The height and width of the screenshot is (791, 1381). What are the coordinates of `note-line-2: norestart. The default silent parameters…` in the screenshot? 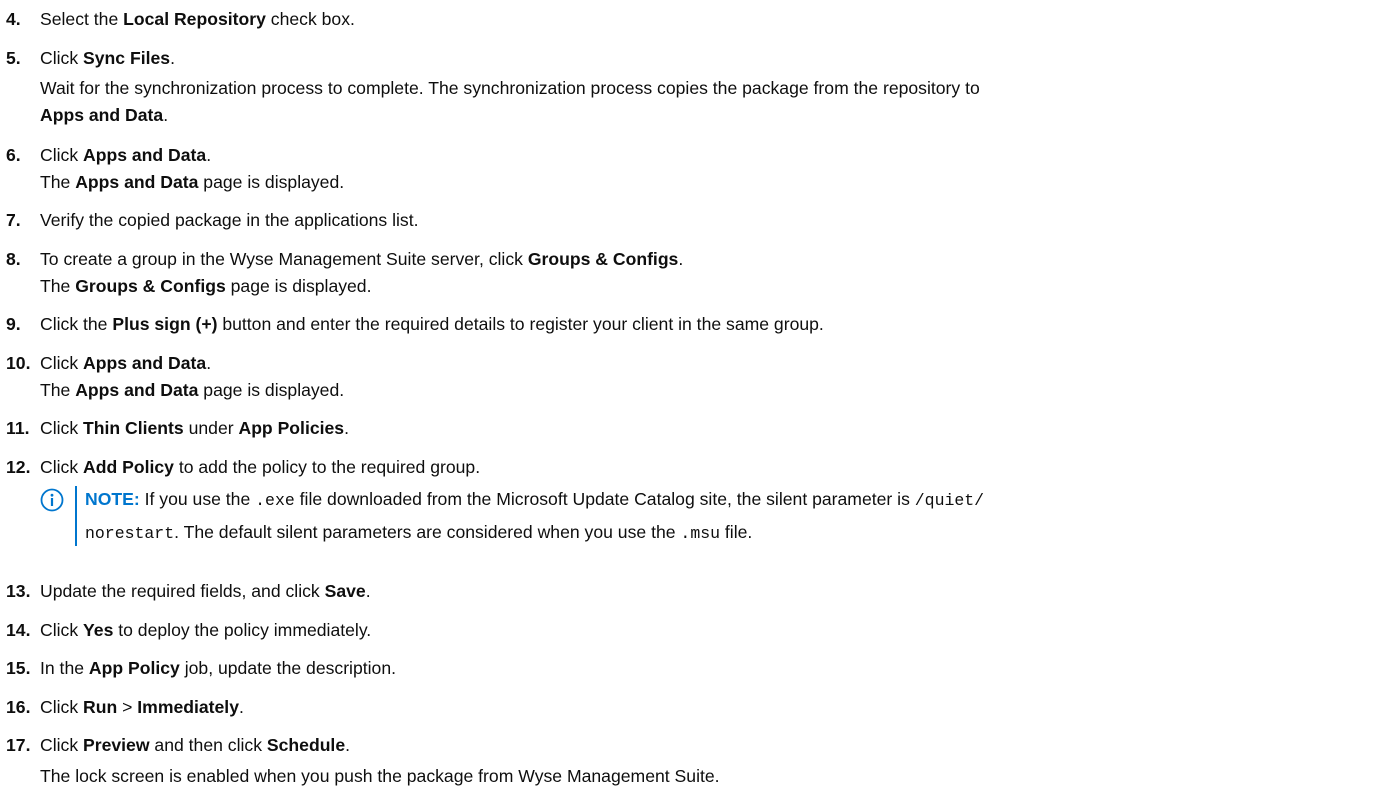 It's located at (419, 532).